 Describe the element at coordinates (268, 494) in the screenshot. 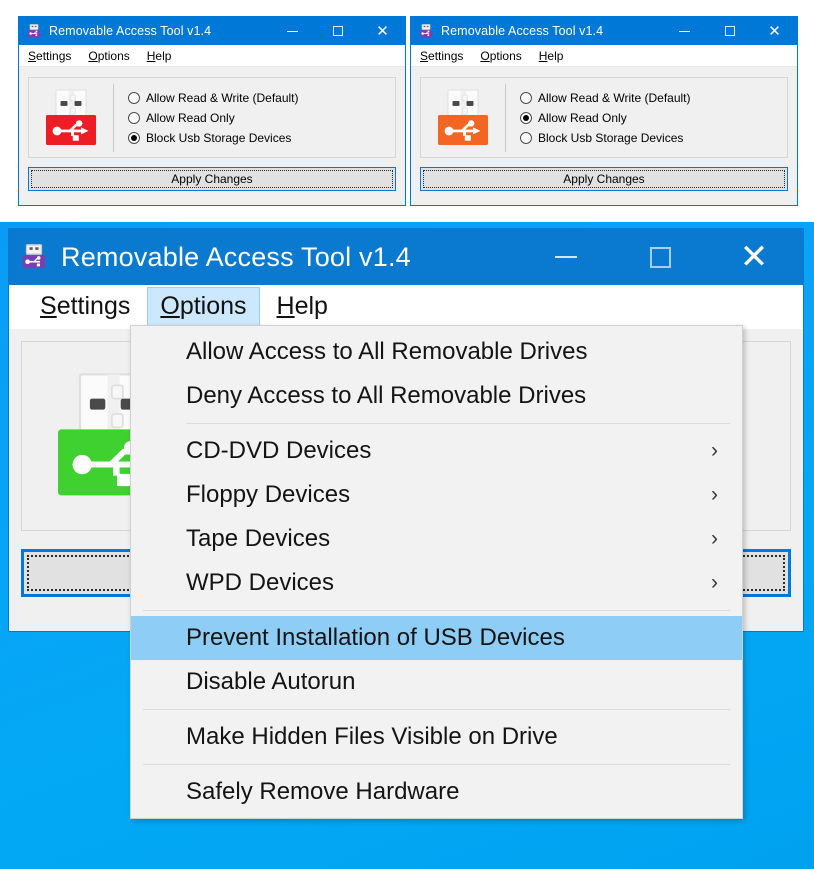

I see `menu-item-label: Floppy Devices` at that location.